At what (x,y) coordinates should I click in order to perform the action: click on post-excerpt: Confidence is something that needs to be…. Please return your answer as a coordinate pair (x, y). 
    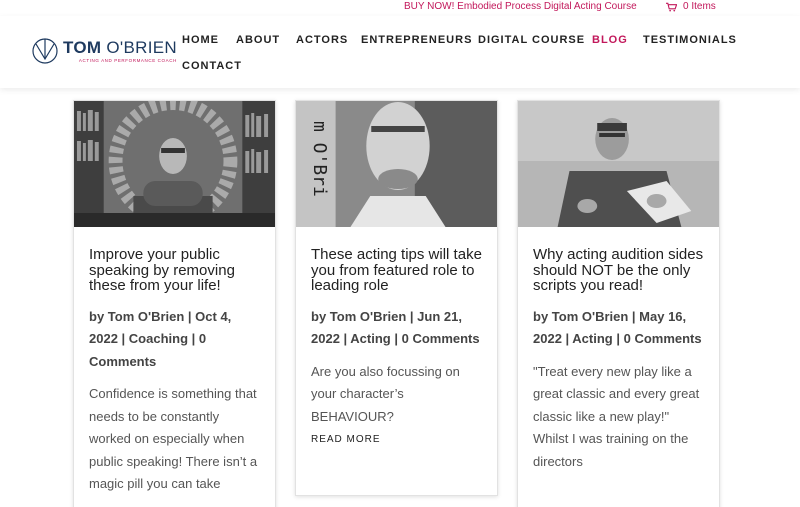
    Looking at the image, I should click on (173, 438).